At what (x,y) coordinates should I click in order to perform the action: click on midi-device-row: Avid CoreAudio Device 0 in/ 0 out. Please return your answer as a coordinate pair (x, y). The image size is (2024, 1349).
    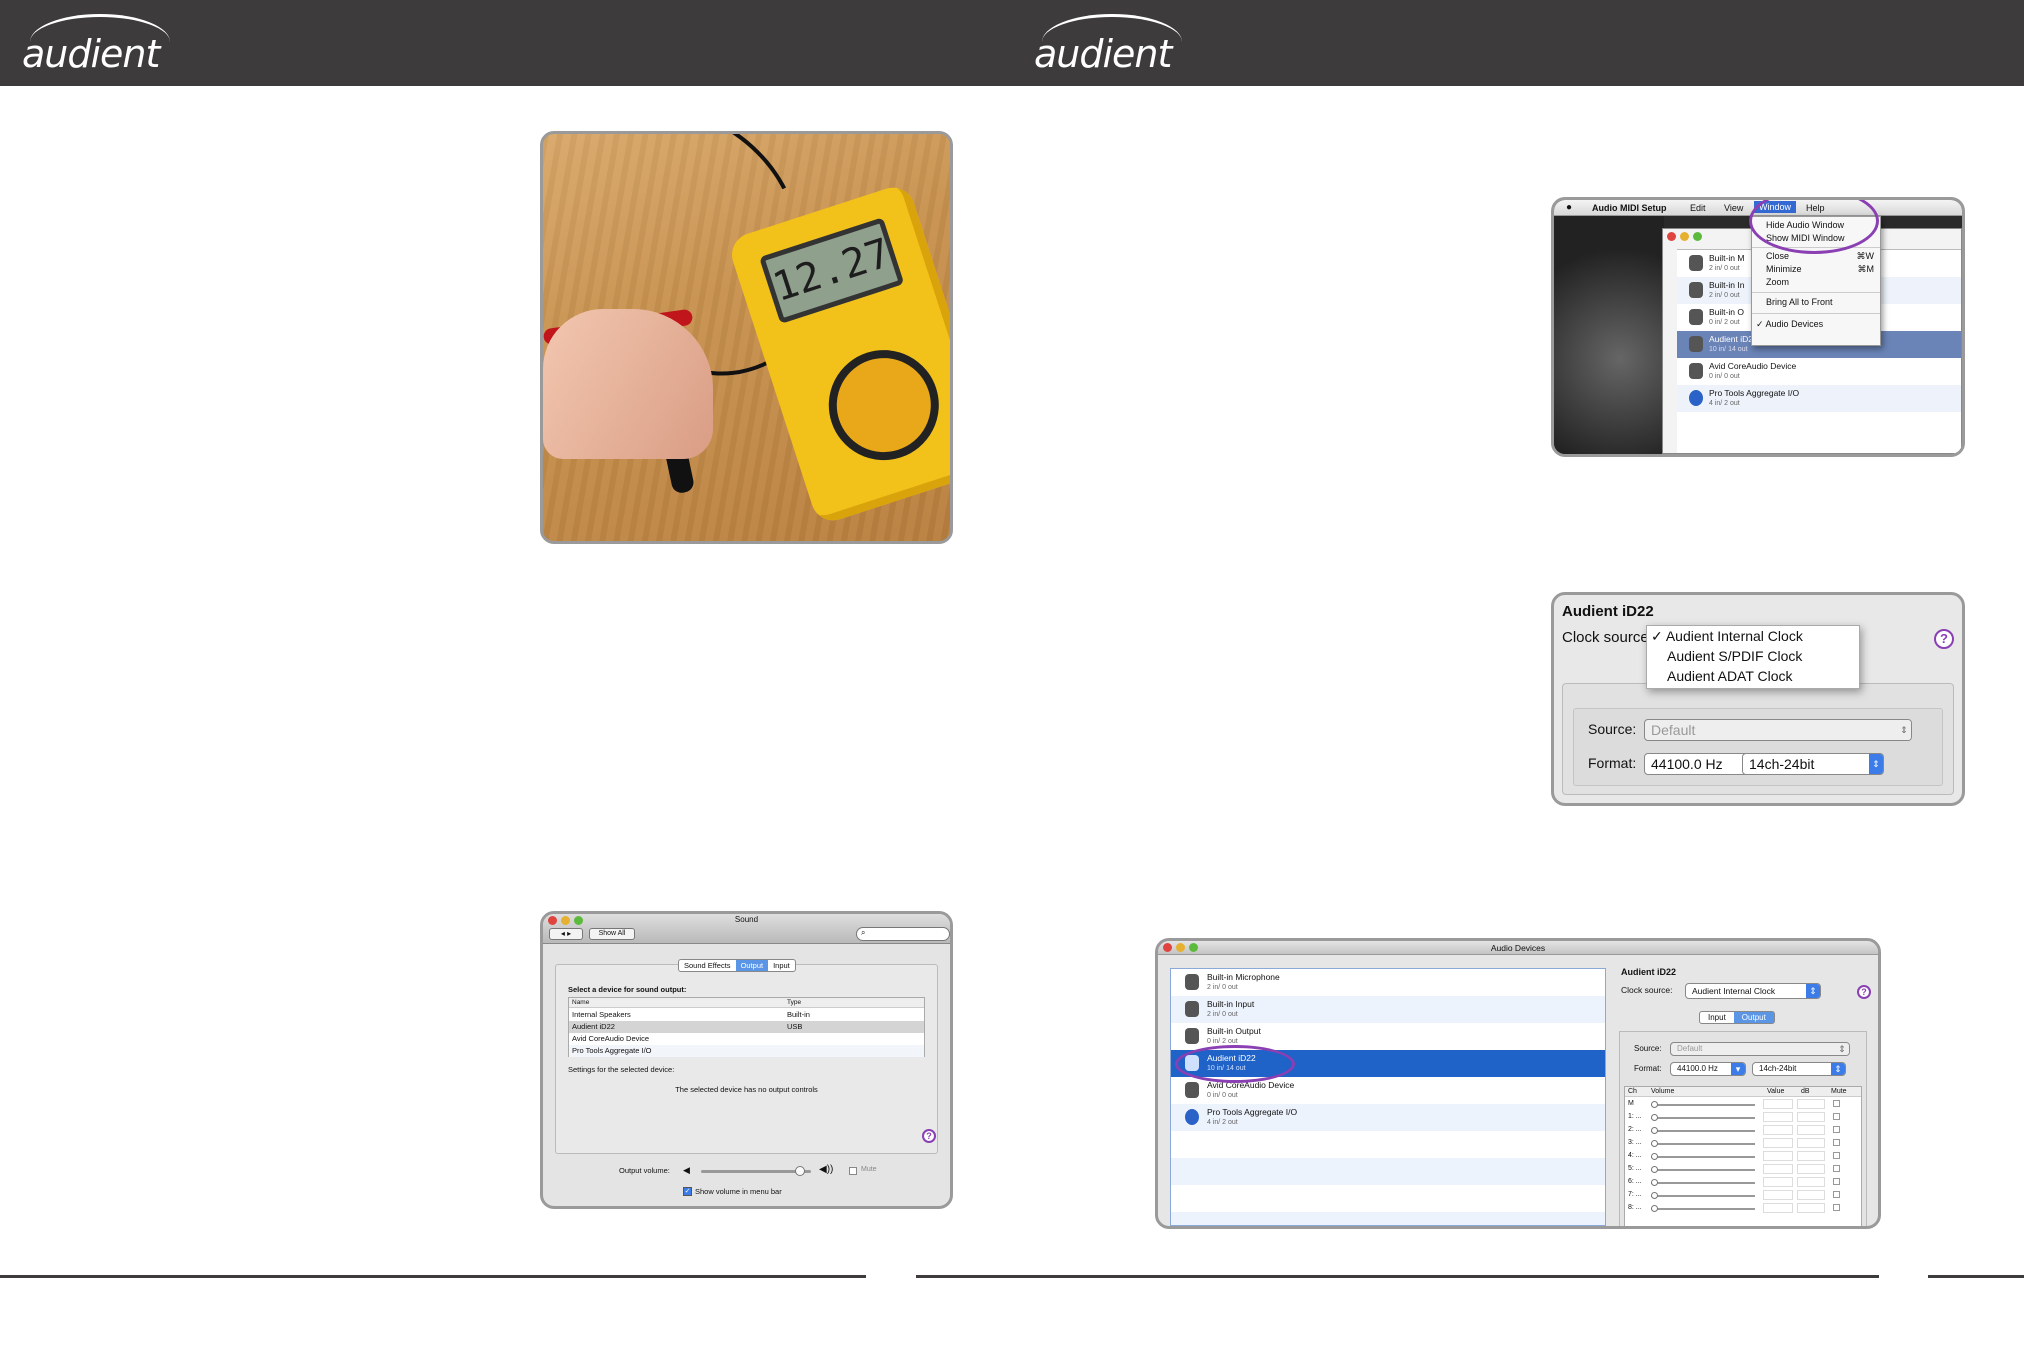
    Looking at the image, I should click on (1819, 371).